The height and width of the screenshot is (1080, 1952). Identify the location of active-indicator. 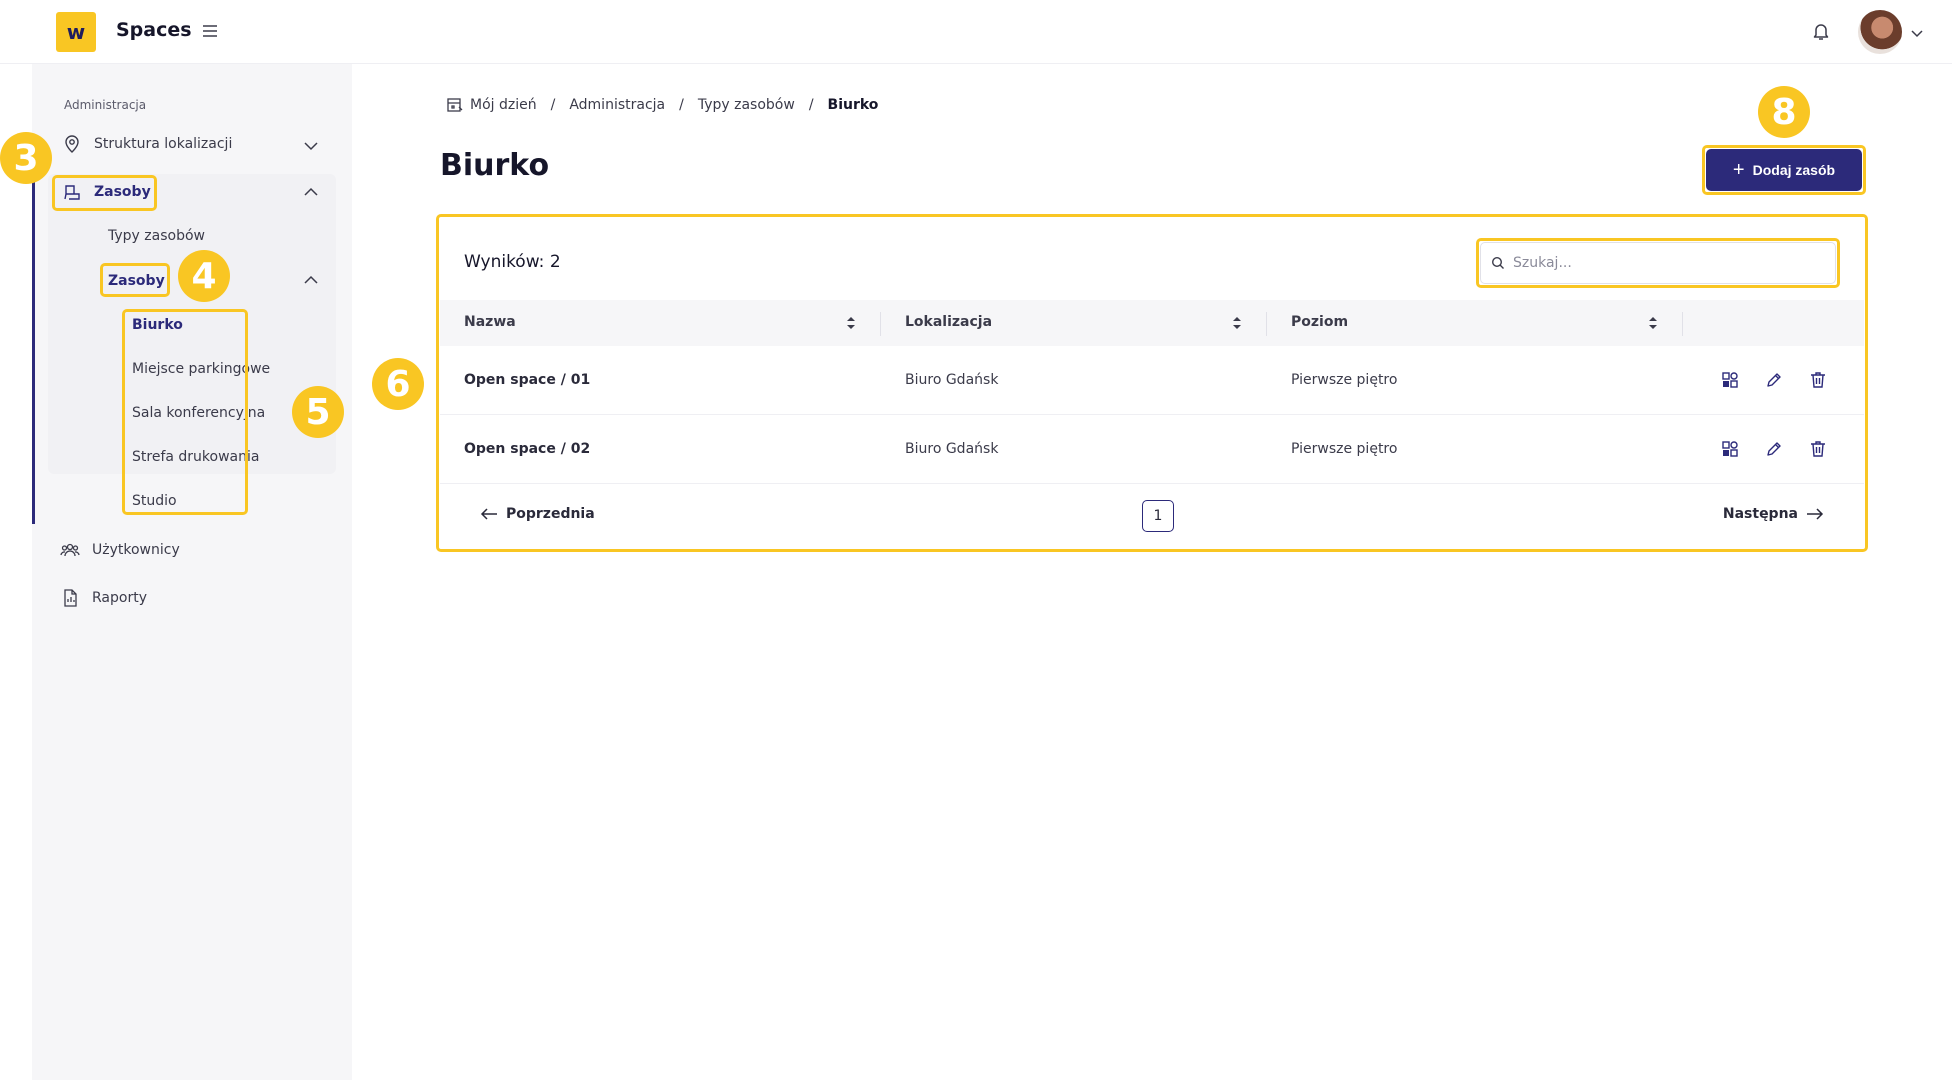
(33, 331).